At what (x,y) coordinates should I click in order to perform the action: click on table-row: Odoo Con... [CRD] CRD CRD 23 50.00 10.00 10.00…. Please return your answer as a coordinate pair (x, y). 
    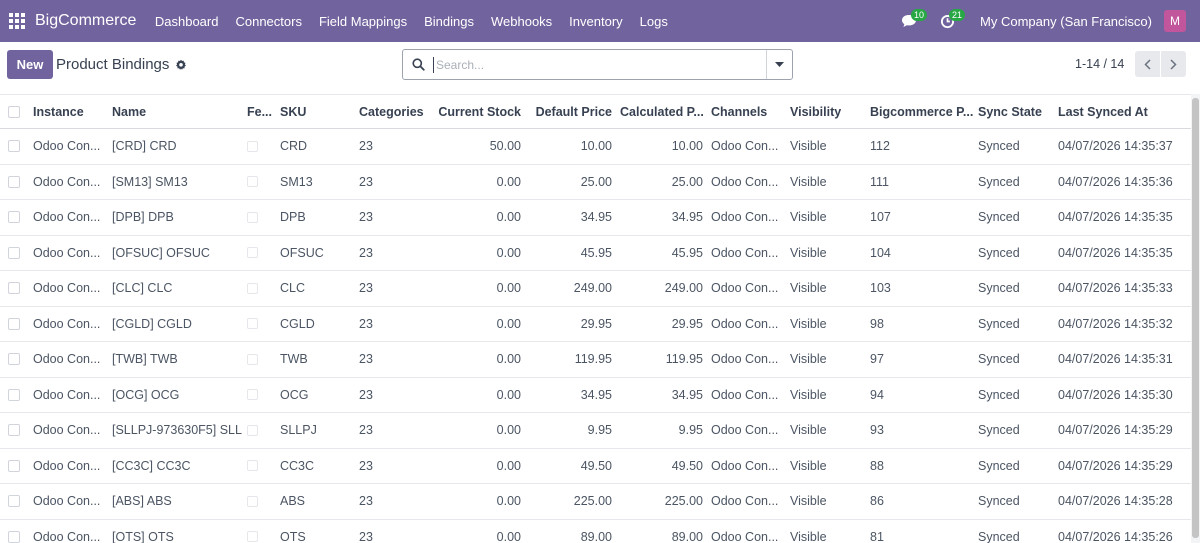
    Looking at the image, I should click on (600, 147).